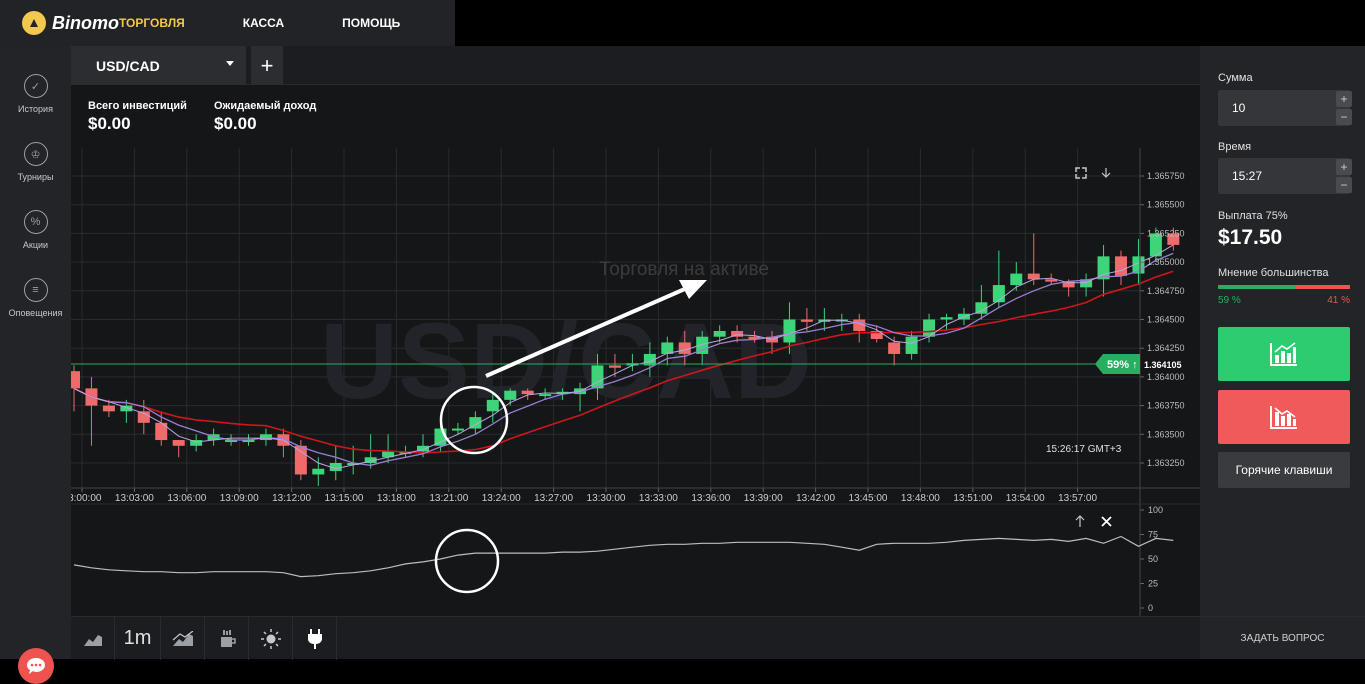  Describe the element at coordinates (34, 23) in the screenshot. I see `binomo-logo-icon` at that location.